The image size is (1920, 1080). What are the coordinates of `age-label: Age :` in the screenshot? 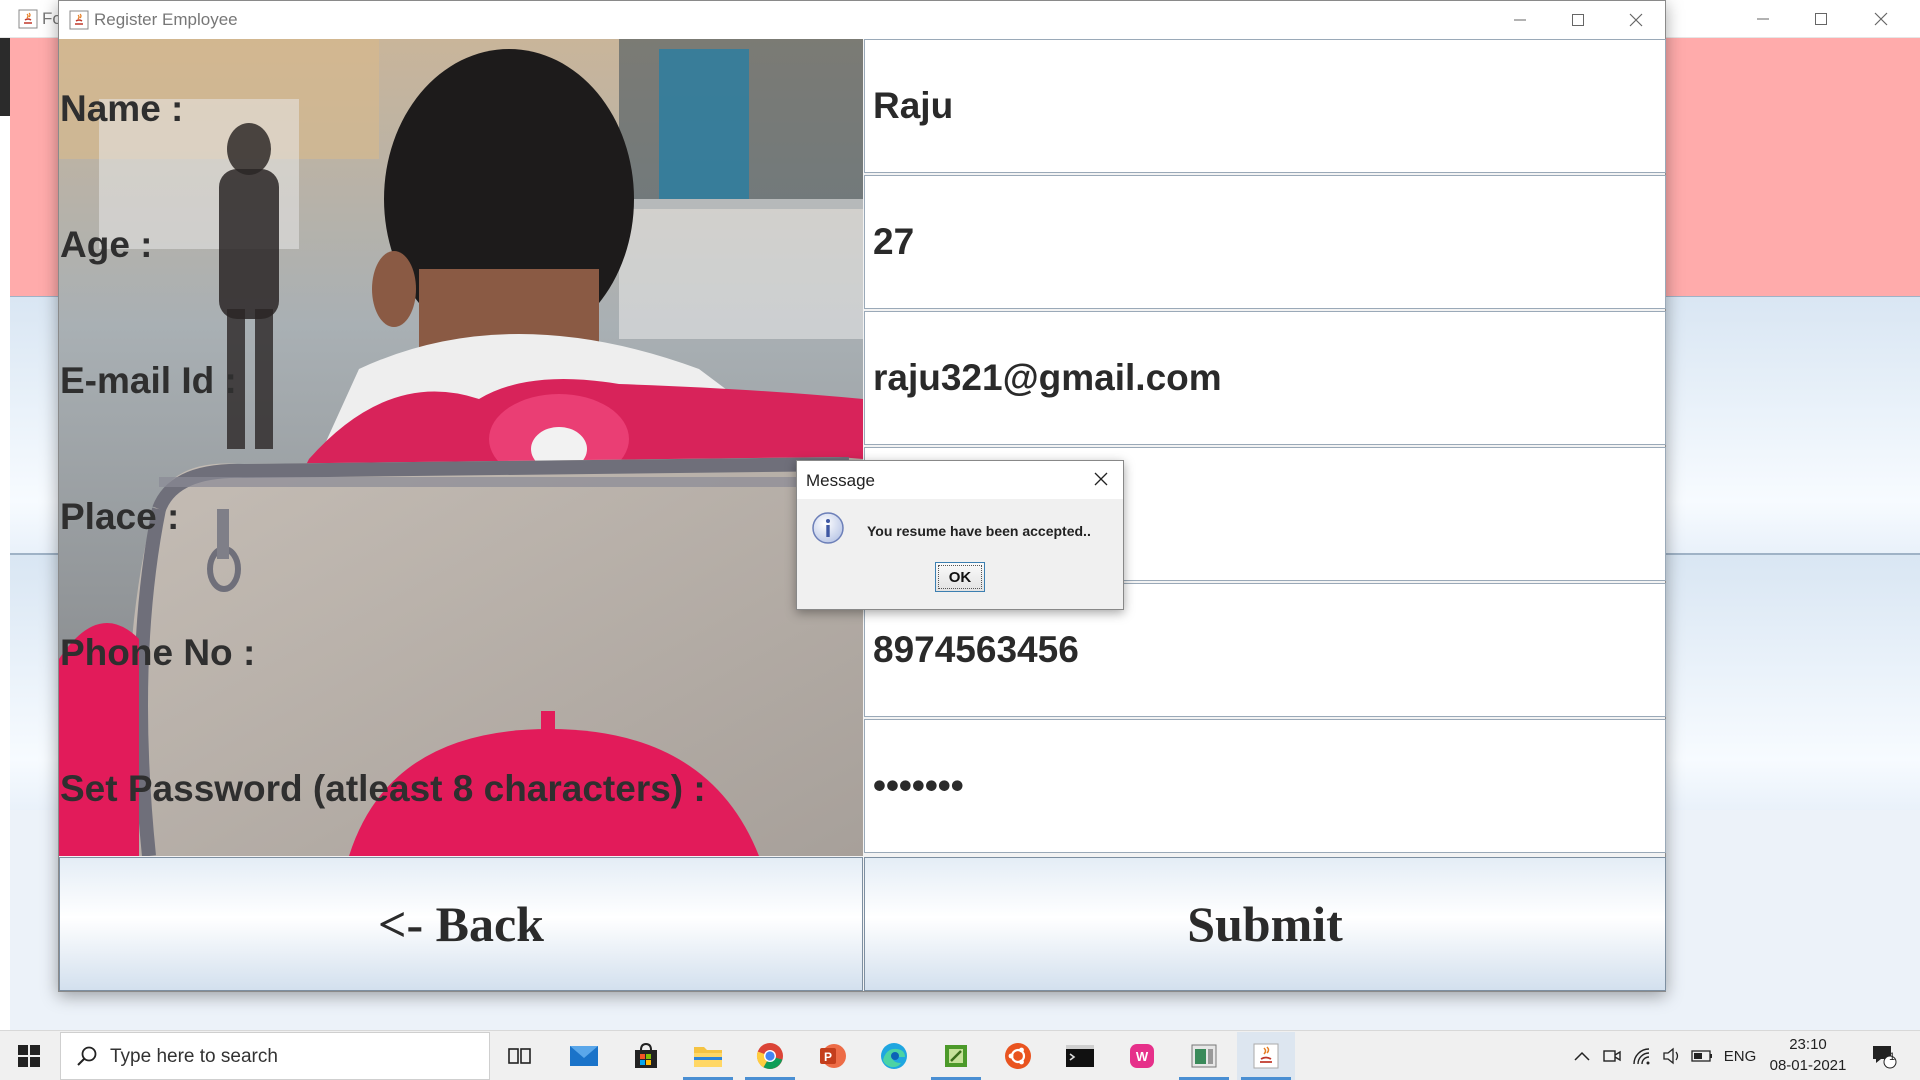 It's located at (106, 244).